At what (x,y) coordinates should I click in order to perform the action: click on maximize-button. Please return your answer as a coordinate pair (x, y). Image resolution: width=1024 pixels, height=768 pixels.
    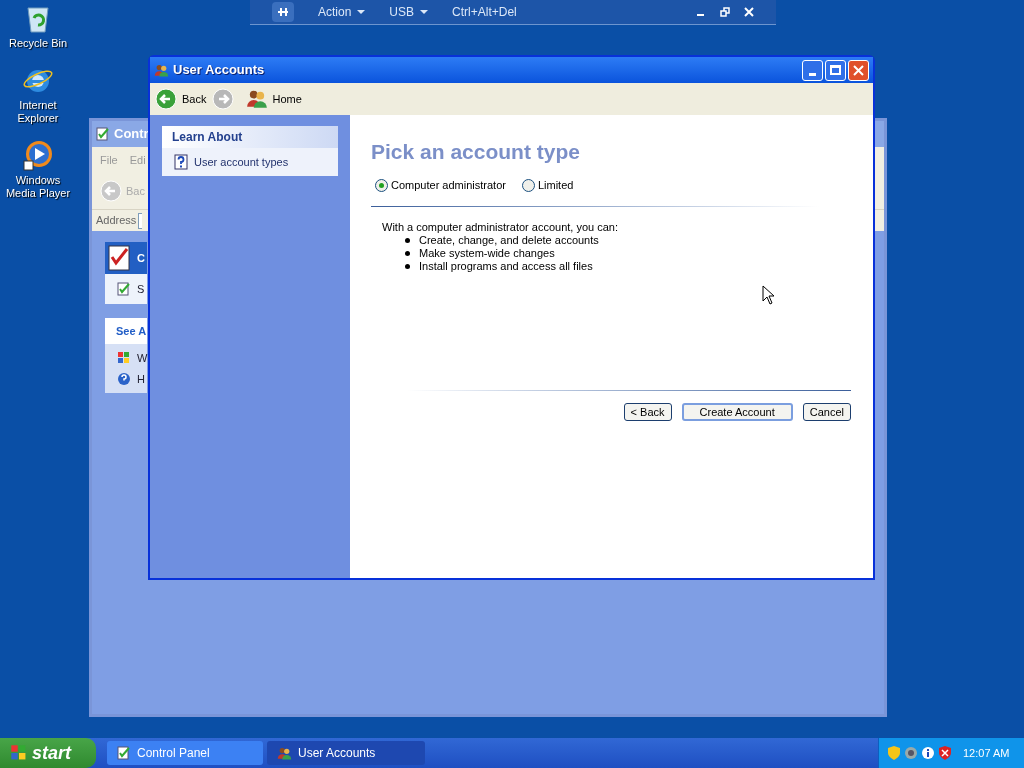
    Looking at the image, I should click on (835, 70).